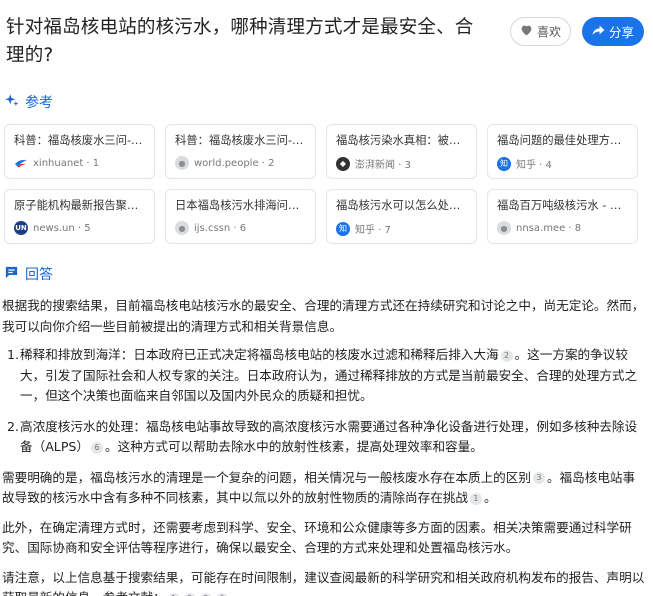 This screenshot has width=653, height=596. I want to click on list-text: 。这种方式可以帮助去除水中的放射性核素，提高处理效率和容量。, so click(294, 446).